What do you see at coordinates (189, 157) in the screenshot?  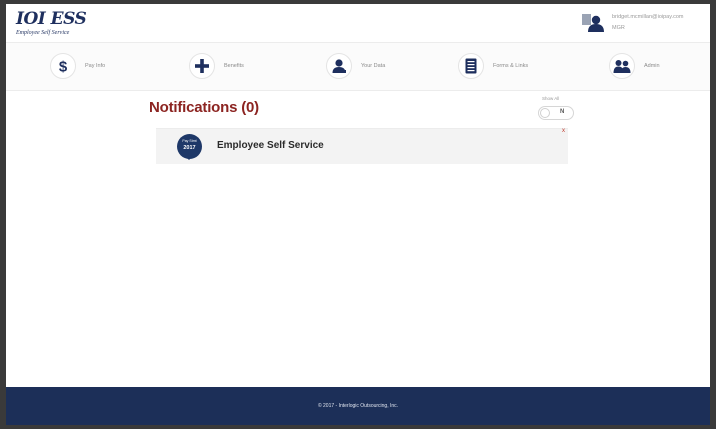 I see `badge-ribbon` at bounding box center [189, 157].